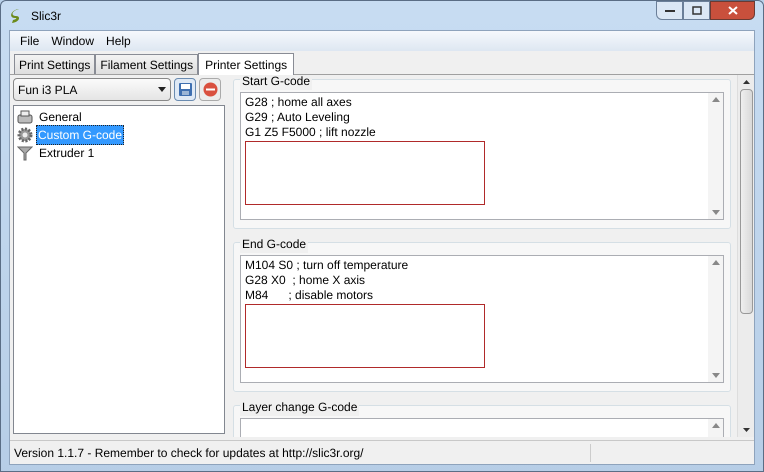 The height and width of the screenshot is (472, 764). I want to click on minus-circle-icon, so click(210, 90).